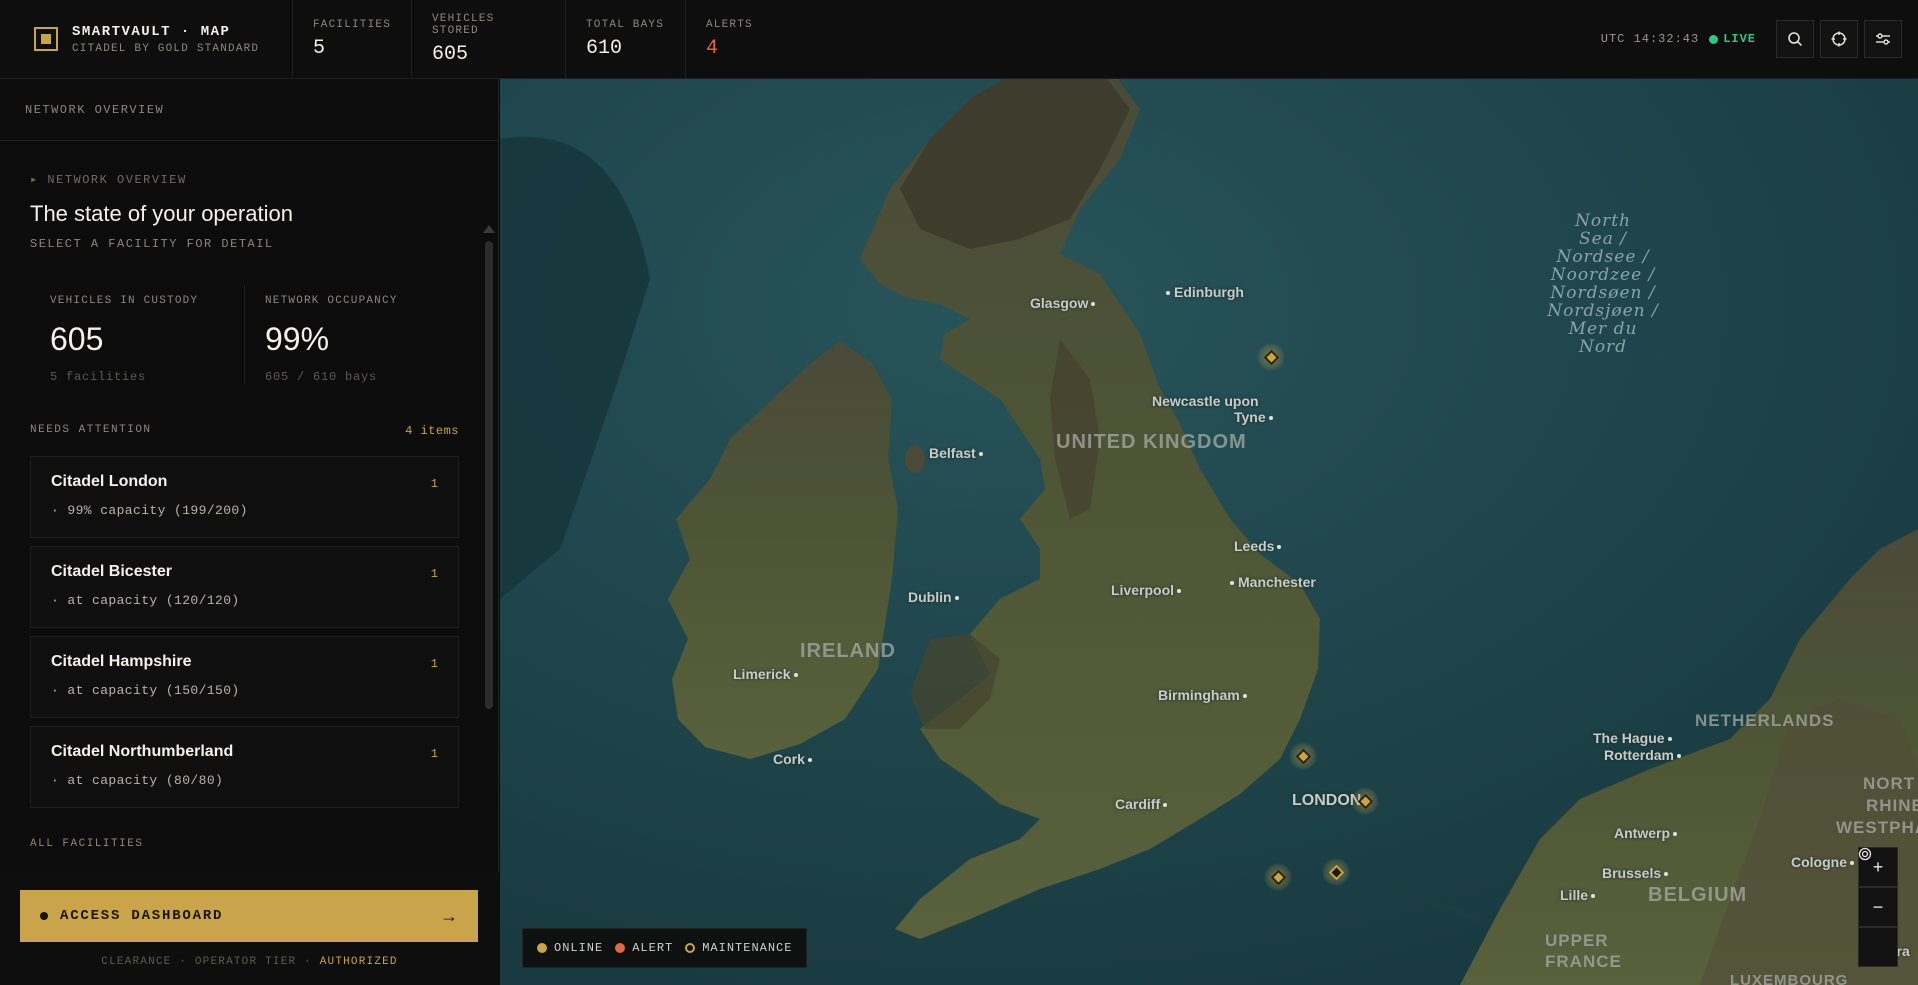  What do you see at coordinates (109, 481) in the screenshot?
I see `facility-name: Citadel London` at bounding box center [109, 481].